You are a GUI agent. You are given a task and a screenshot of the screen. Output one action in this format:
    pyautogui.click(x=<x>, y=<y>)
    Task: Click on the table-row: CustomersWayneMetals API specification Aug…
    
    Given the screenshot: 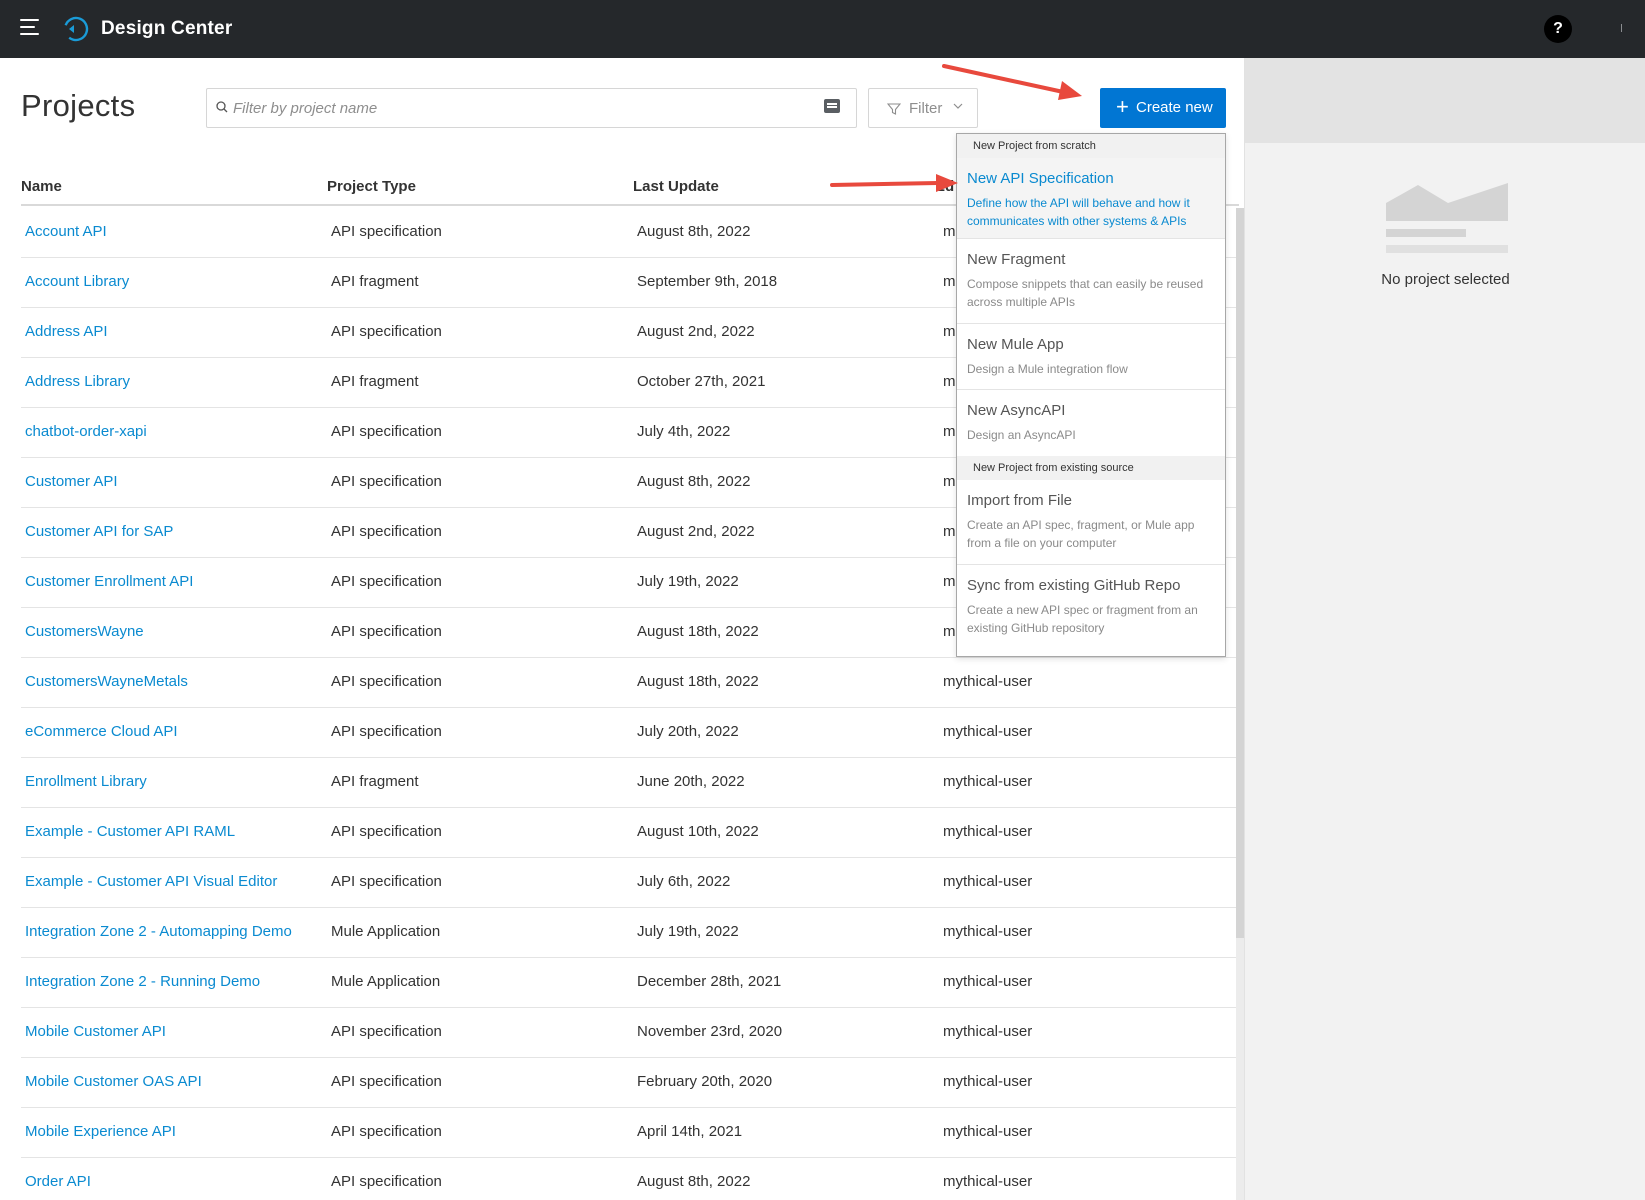 What is the action you would take?
    pyautogui.click(x=630, y=683)
    